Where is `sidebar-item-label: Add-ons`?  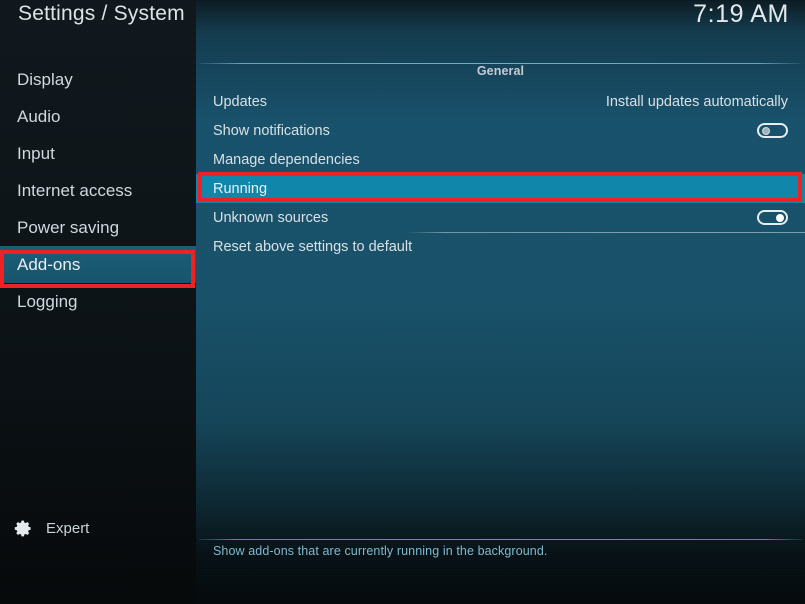 sidebar-item-label: Add-ons is located at coordinates (49, 264).